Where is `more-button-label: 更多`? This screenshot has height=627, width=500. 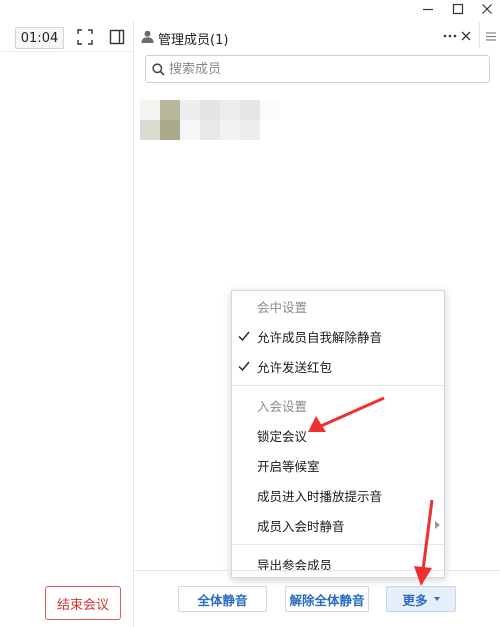
more-button-label: 更多 is located at coordinates (415, 600).